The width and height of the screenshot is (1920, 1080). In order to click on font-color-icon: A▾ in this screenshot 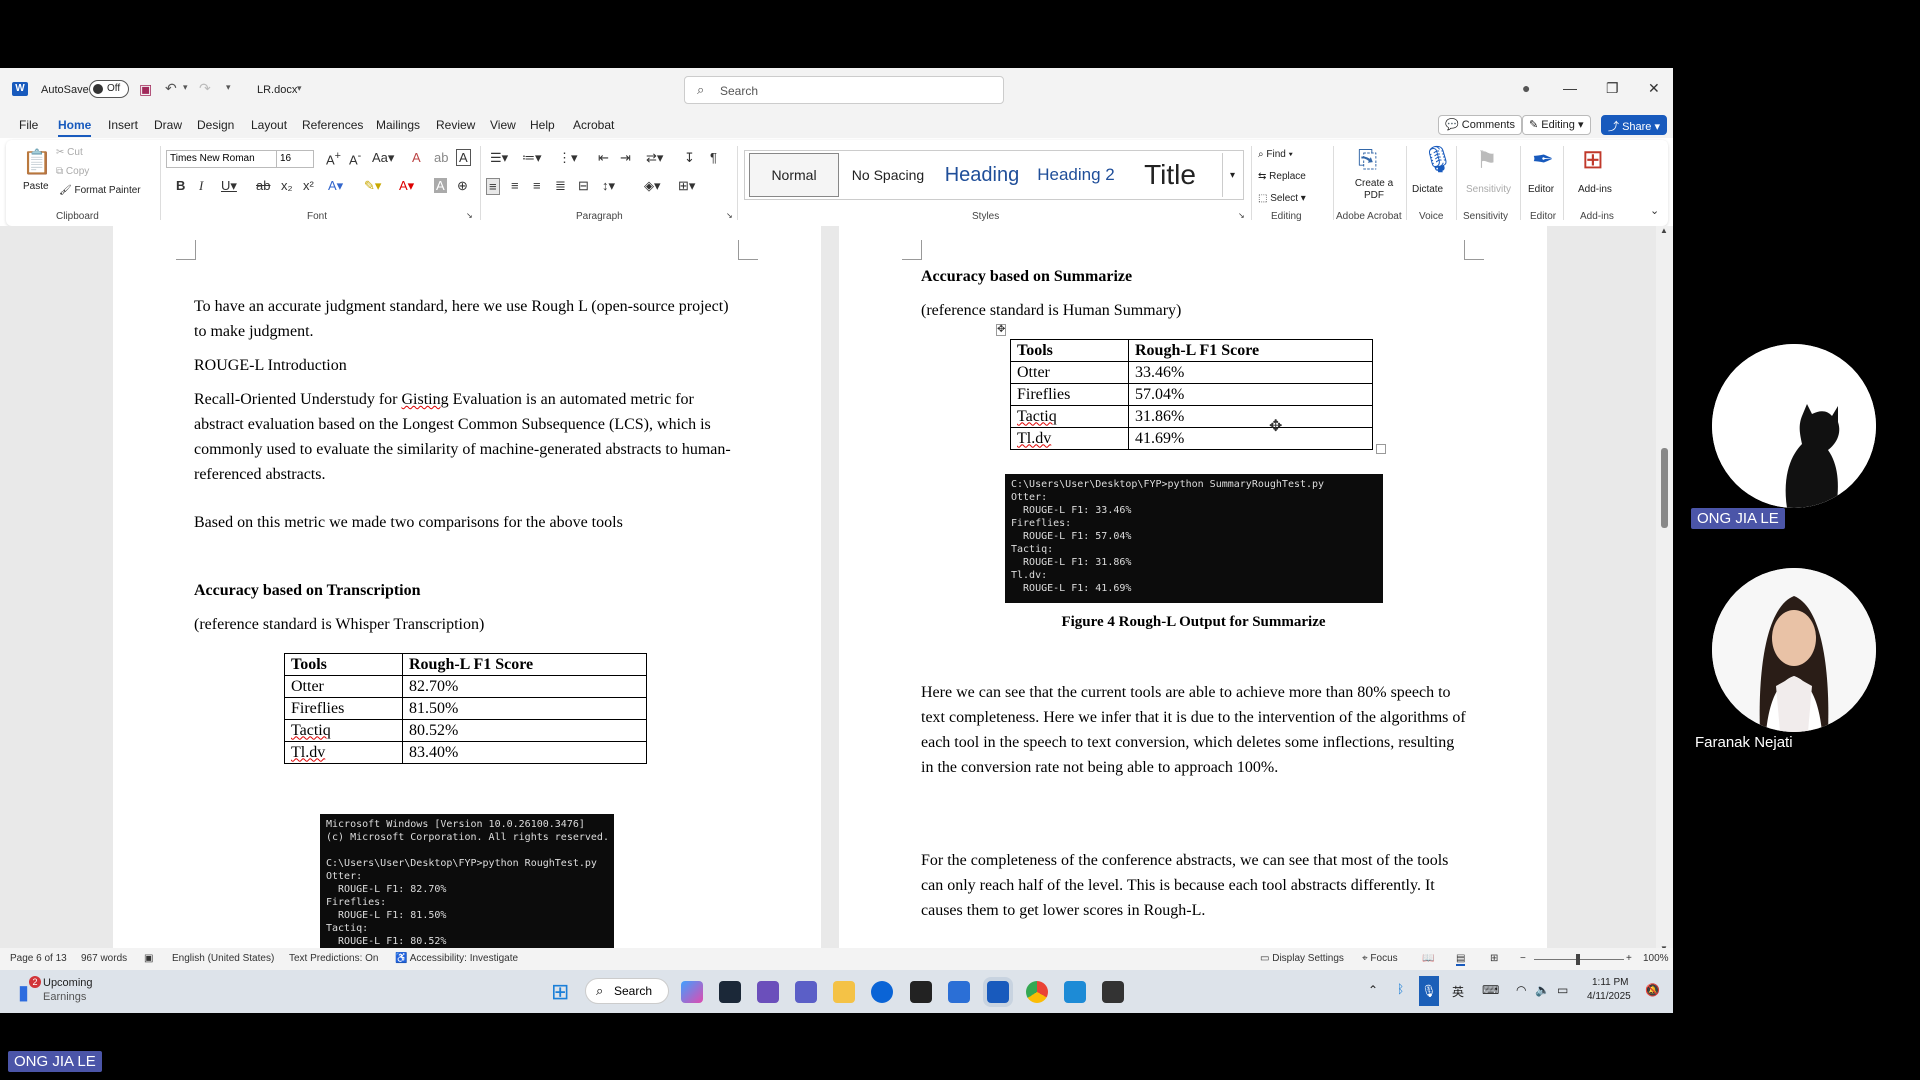, I will do `click(406, 186)`.